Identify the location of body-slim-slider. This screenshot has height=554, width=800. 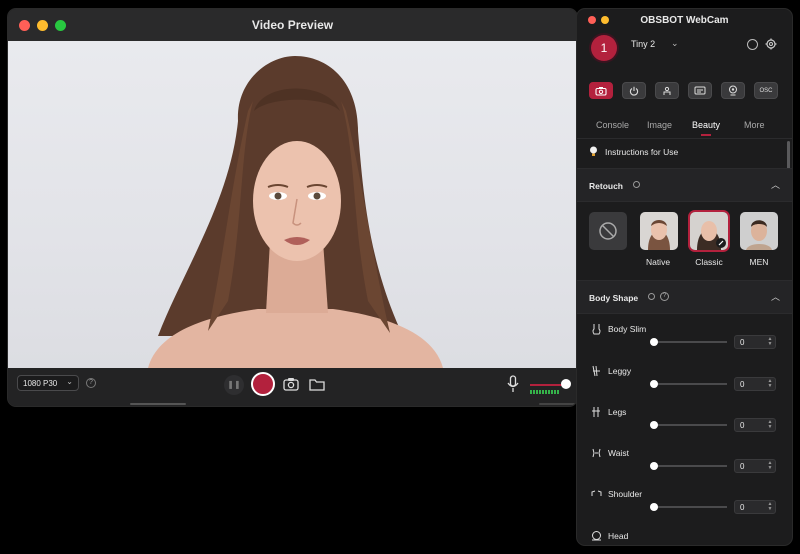
(689, 342).